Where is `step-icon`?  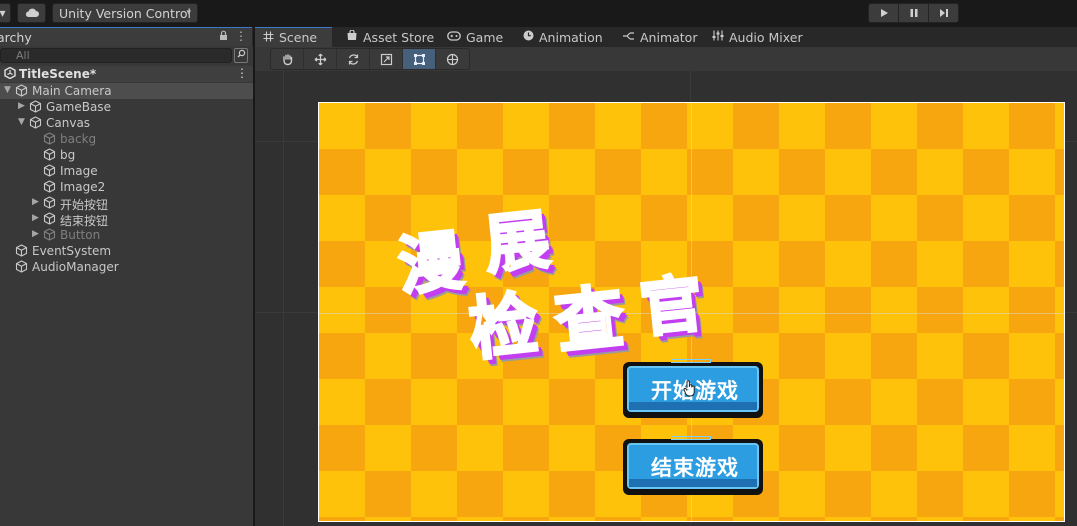
step-icon is located at coordinates (943, 13).